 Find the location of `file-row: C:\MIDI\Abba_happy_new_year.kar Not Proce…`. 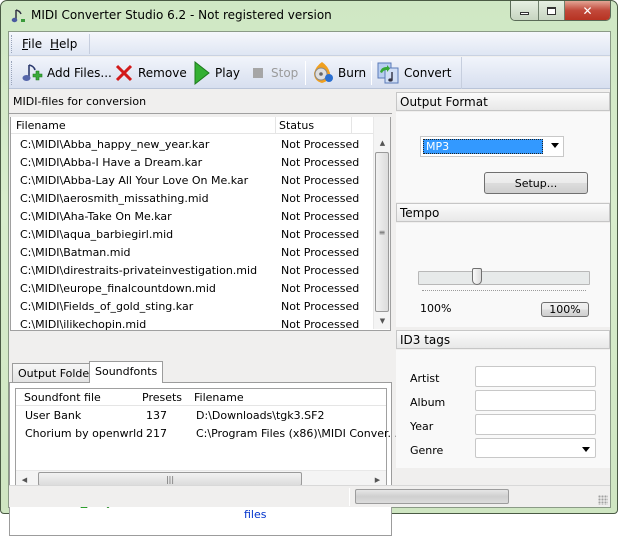

file-row: C:\MIDI\Abba_happy_new_year.kar Not Proce… is located at coordinates (193, 144).